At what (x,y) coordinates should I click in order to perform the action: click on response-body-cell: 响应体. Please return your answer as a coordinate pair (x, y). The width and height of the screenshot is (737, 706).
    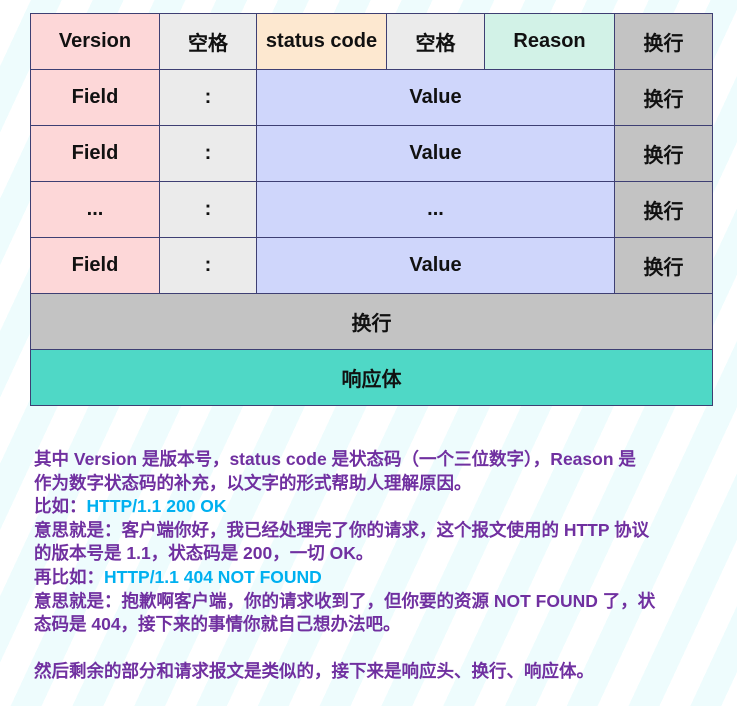
    Looking at the image, I should click on (371, 377).